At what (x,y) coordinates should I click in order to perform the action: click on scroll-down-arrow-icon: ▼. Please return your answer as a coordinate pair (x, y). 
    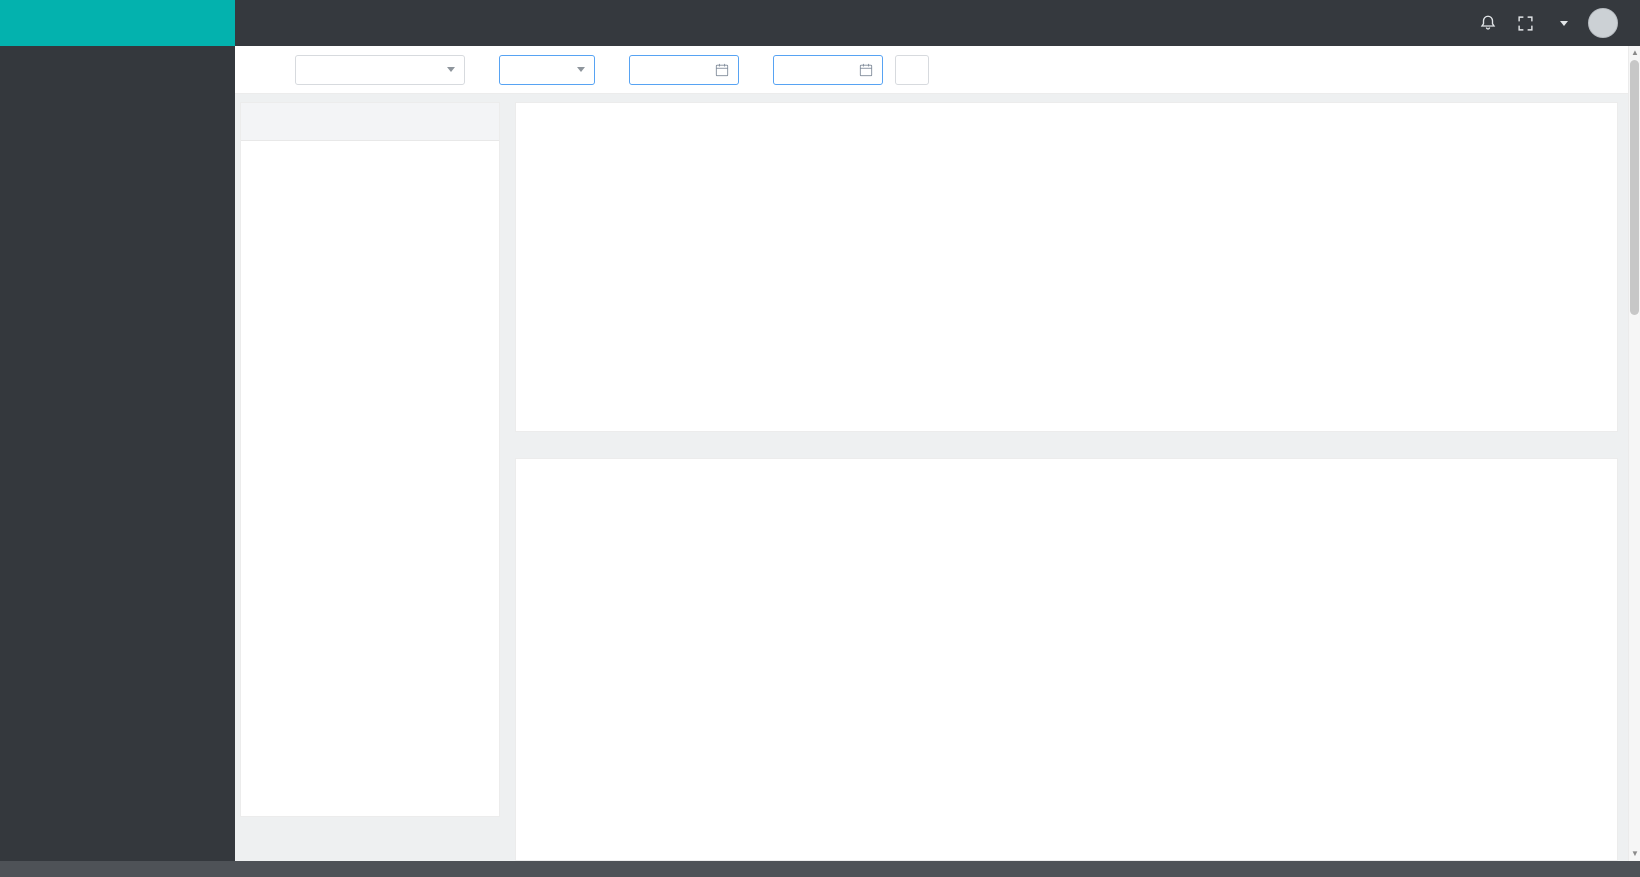
    Looking at the image, I should click on (1634, 854).